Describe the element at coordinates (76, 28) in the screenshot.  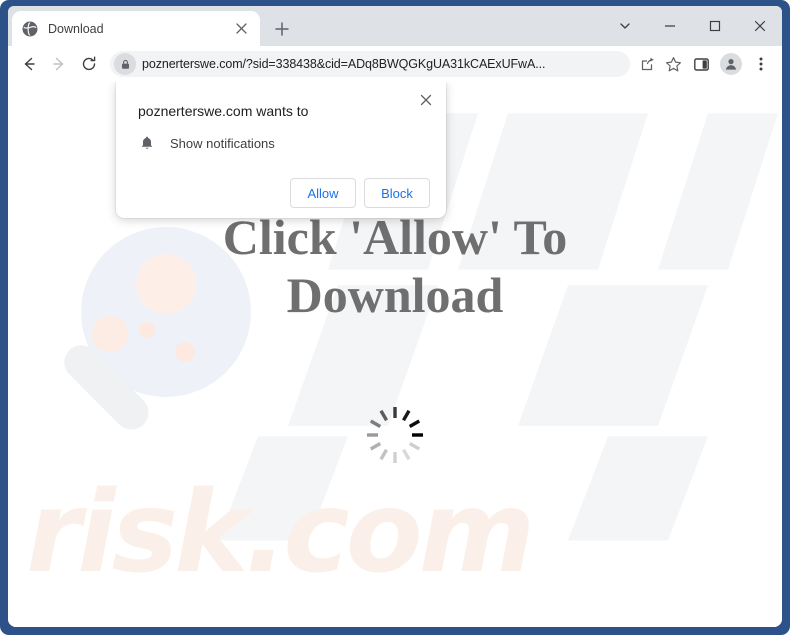
I see `tab-title: Download` at that location.